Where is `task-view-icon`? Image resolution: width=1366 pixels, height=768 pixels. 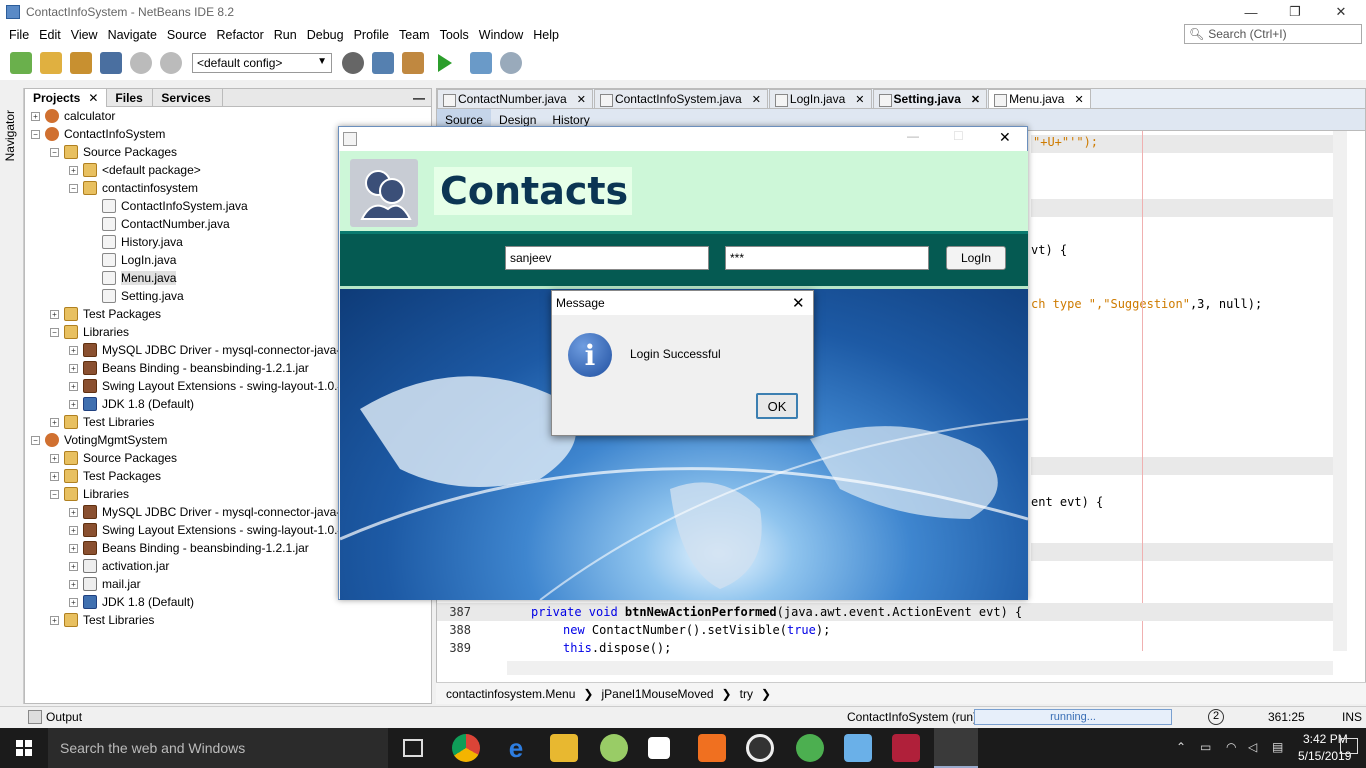
task-view-icon is located at coordinates (413, 748).